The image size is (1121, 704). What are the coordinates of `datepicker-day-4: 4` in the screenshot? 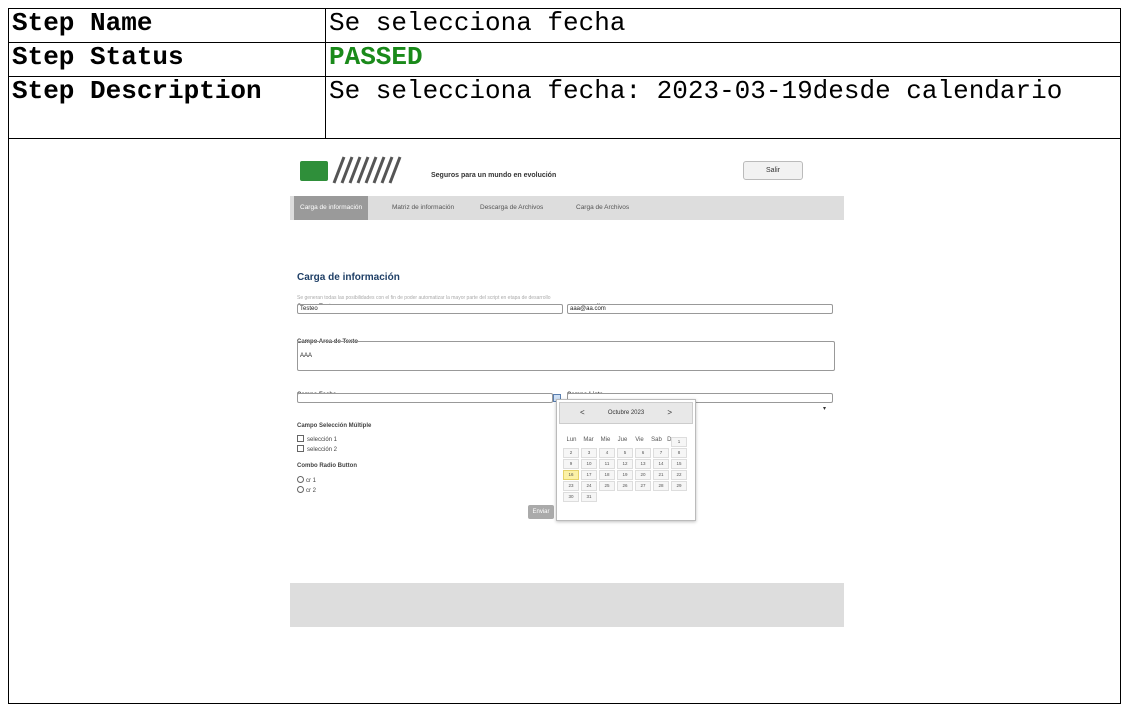 It's located at (607, 453).